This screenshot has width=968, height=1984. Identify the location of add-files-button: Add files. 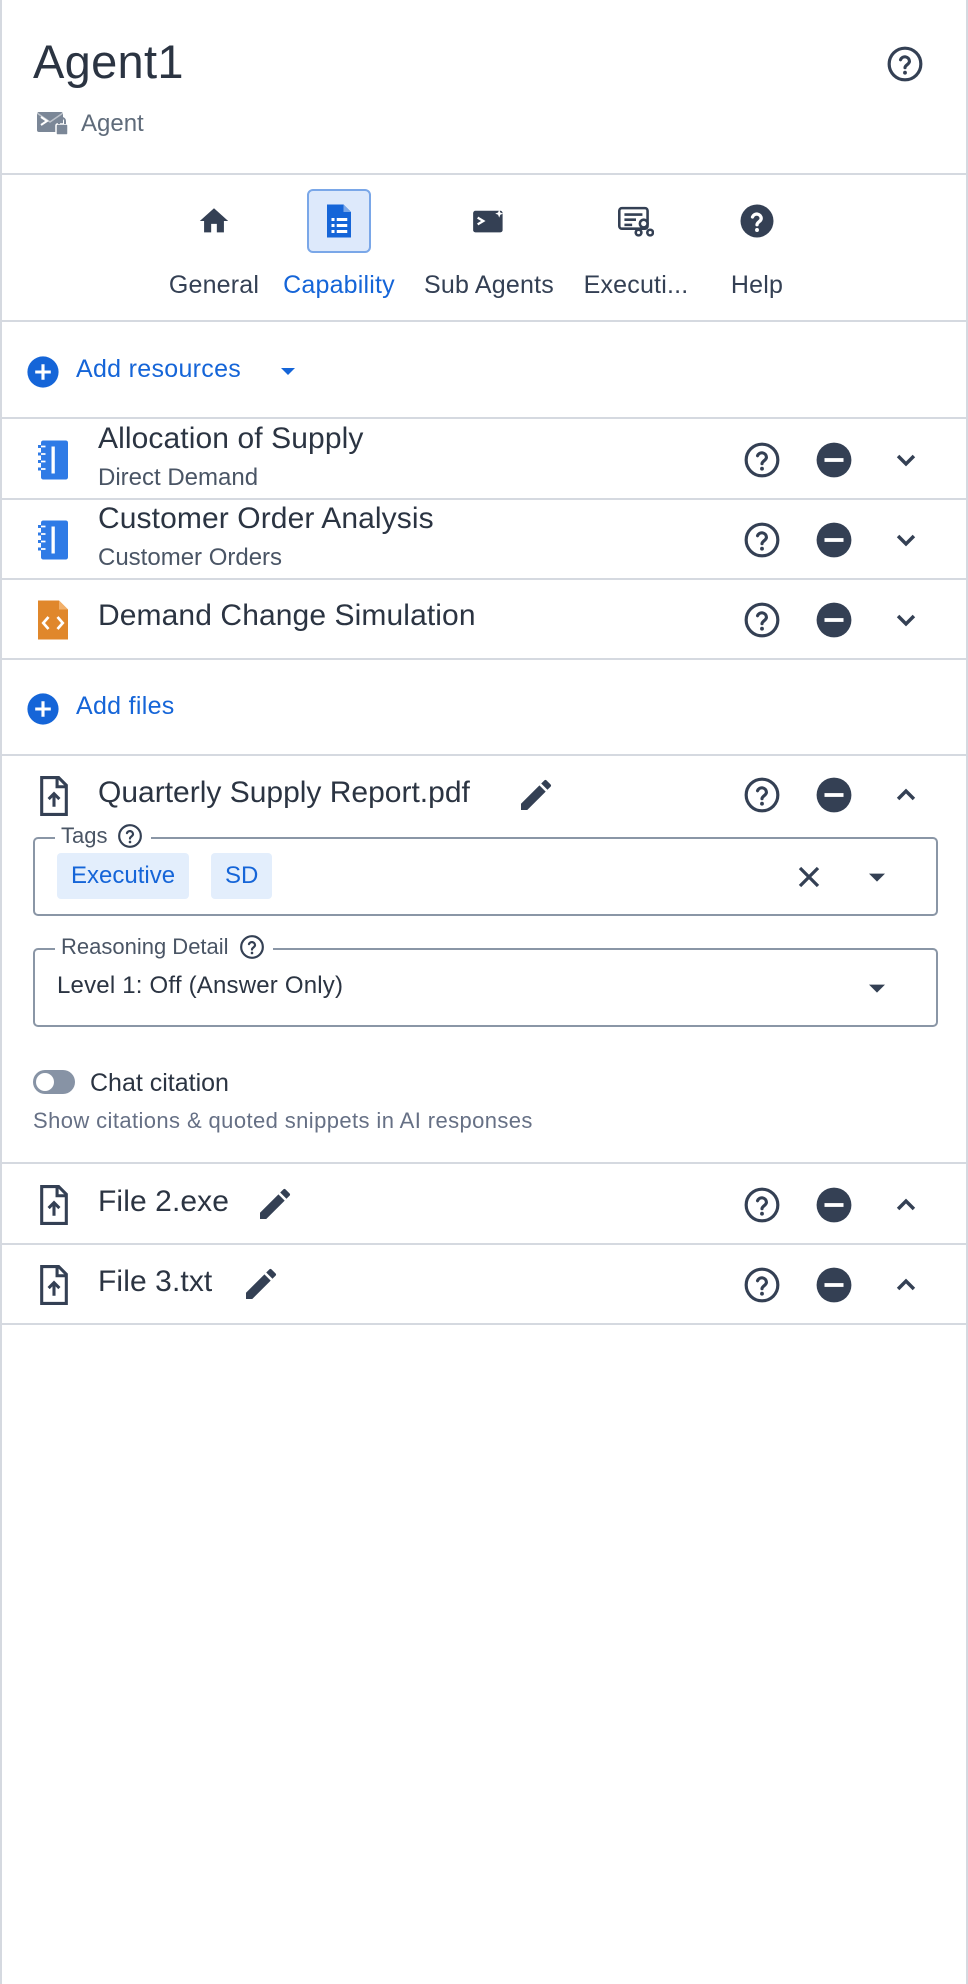
(484, 708).